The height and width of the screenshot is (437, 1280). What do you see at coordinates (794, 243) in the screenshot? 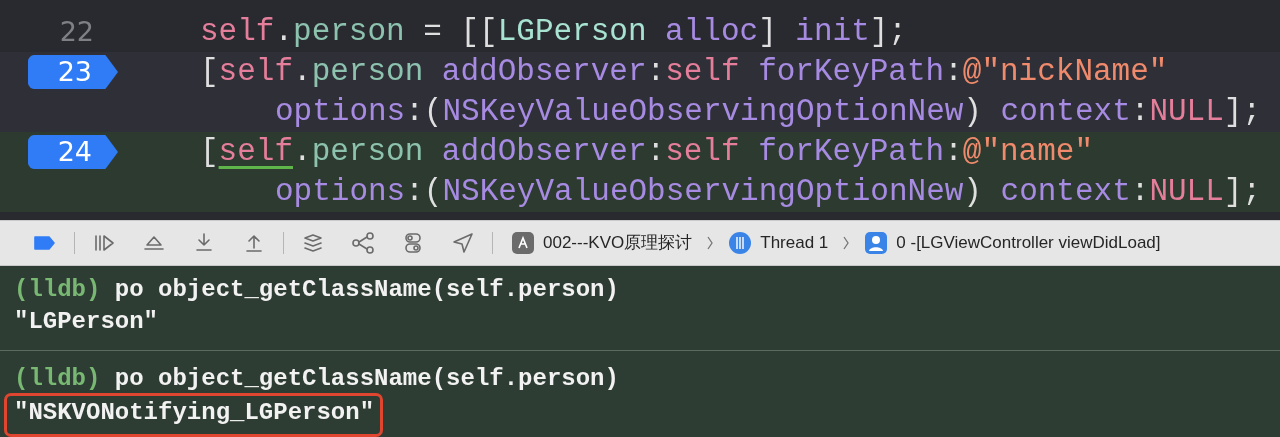
I see `breadcrumb-item: Thread 1` at bounding box center [794, 243].